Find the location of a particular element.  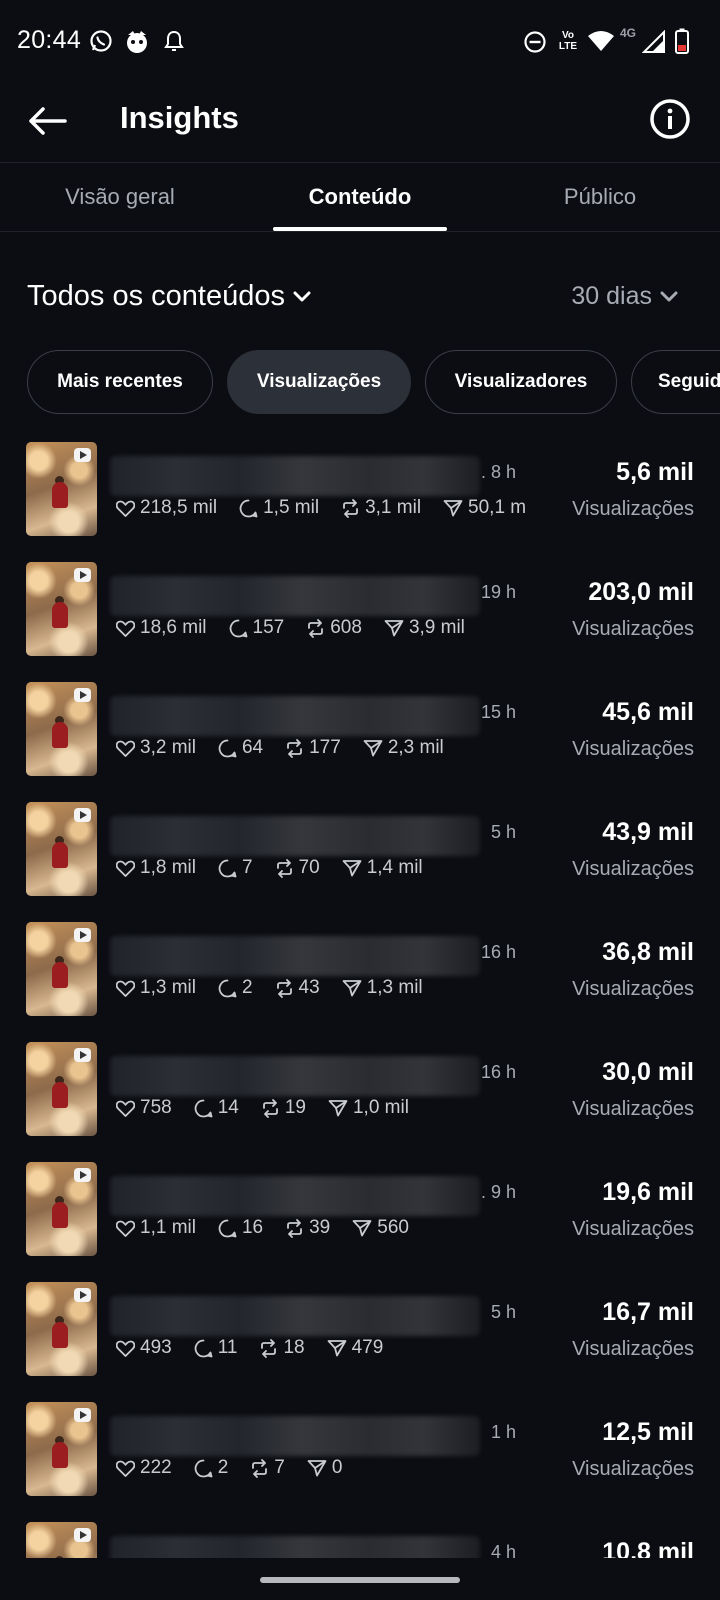

status-bar: 20:44 Vo LTE 4G is located at coordinates (360, 40).